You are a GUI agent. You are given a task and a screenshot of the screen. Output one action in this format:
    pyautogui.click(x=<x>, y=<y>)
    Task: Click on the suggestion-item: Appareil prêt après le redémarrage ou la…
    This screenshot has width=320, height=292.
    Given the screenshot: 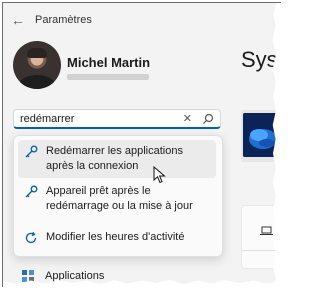 What is the action you would take?
    pyautogui.click(x=117, y=199)
    